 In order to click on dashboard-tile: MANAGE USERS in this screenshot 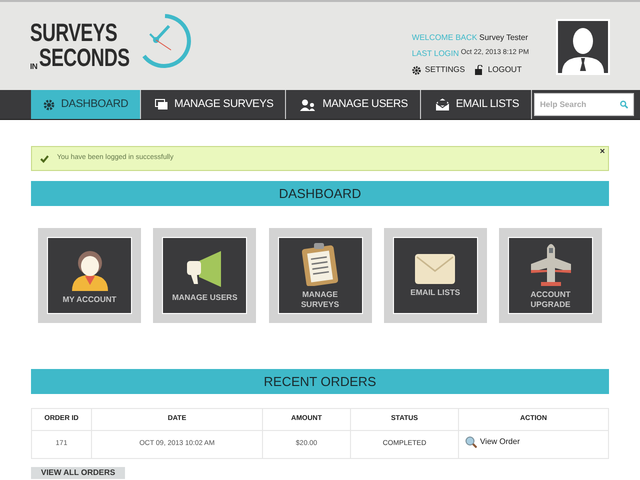, I will do `click(204, 275)`.